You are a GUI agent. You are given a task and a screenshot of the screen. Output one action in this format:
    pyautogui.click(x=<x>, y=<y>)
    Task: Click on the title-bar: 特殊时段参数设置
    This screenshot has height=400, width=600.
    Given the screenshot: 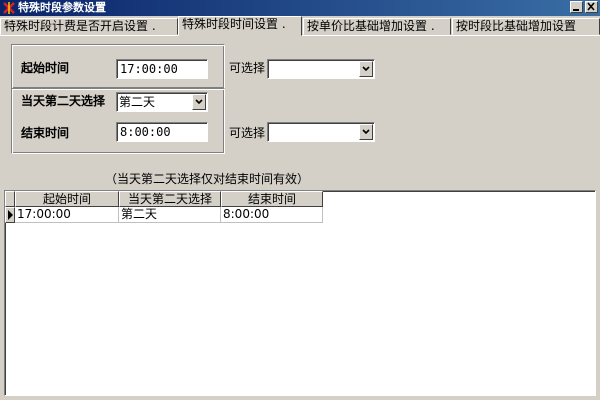 What is the action you would take?
    pyautogui.click(x=300, y=8)
    